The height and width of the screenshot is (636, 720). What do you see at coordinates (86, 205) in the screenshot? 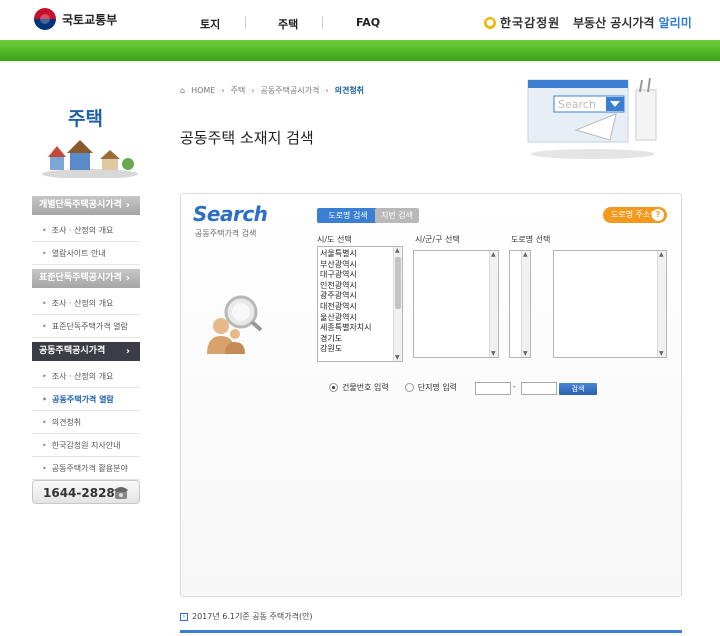
I see `menu-group-individual-house: 개별단독주택공시가격 ›` at bounding box center [86, 205].